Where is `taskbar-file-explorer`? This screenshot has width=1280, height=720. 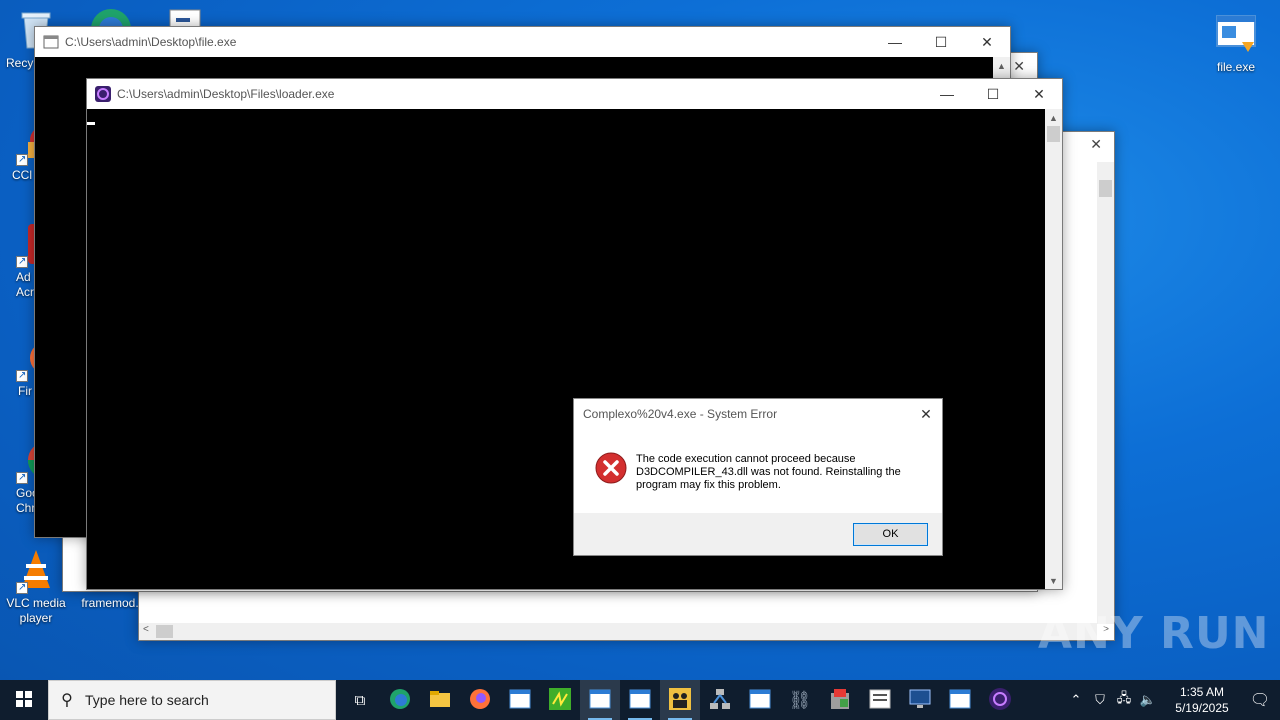 taskbar-file-explorer is located at coordinates (440, 700).